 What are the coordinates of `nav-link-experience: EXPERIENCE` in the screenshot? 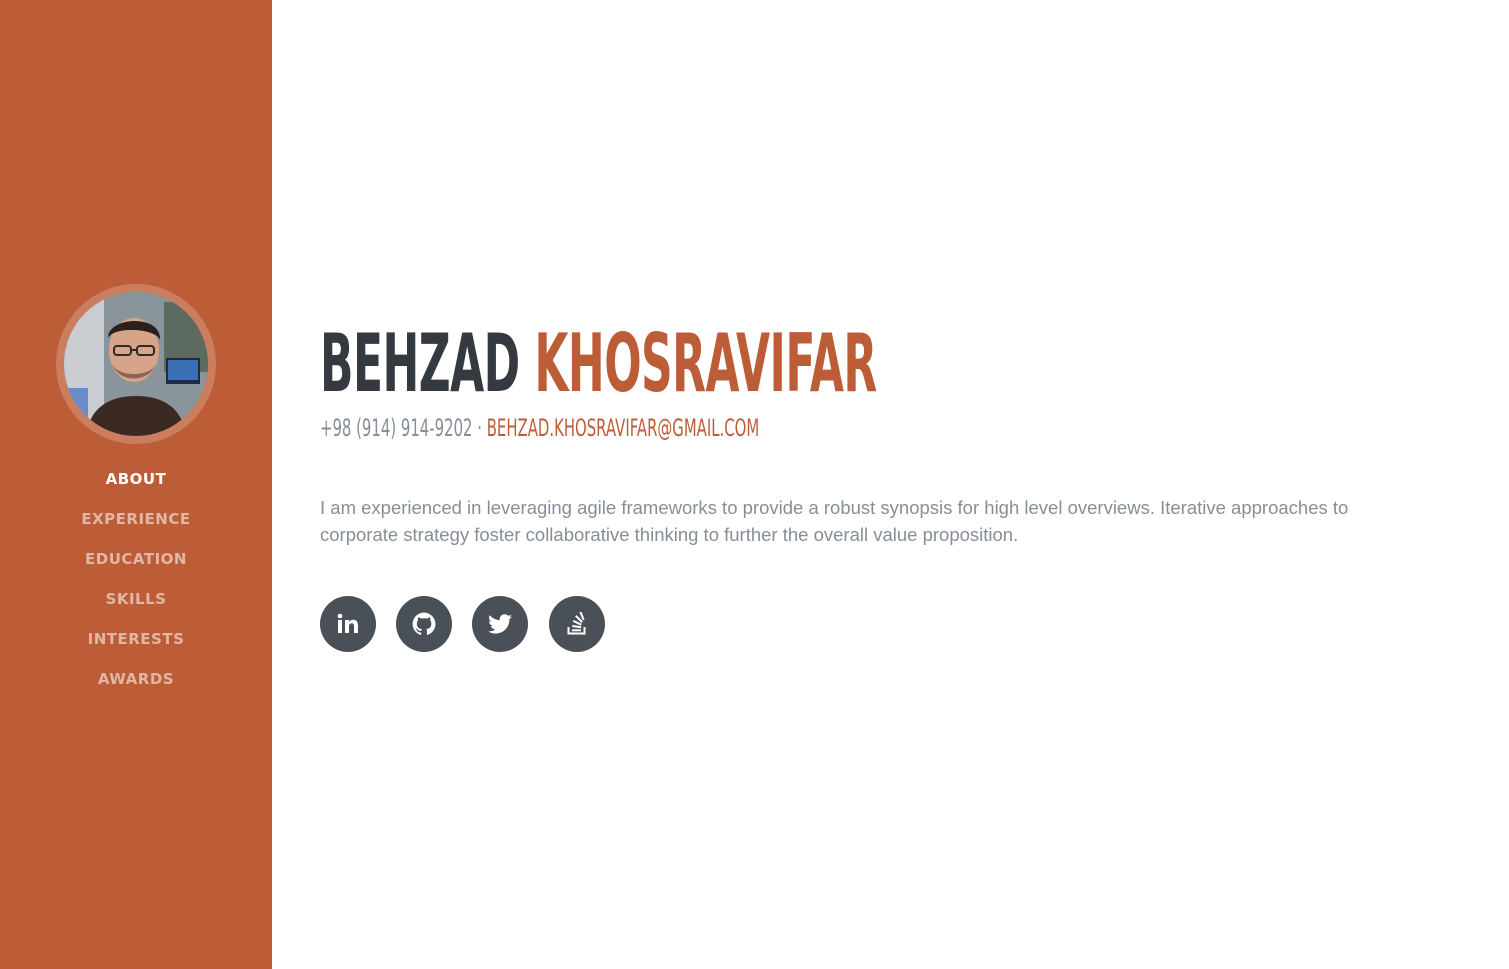 It's located at (135, 519).